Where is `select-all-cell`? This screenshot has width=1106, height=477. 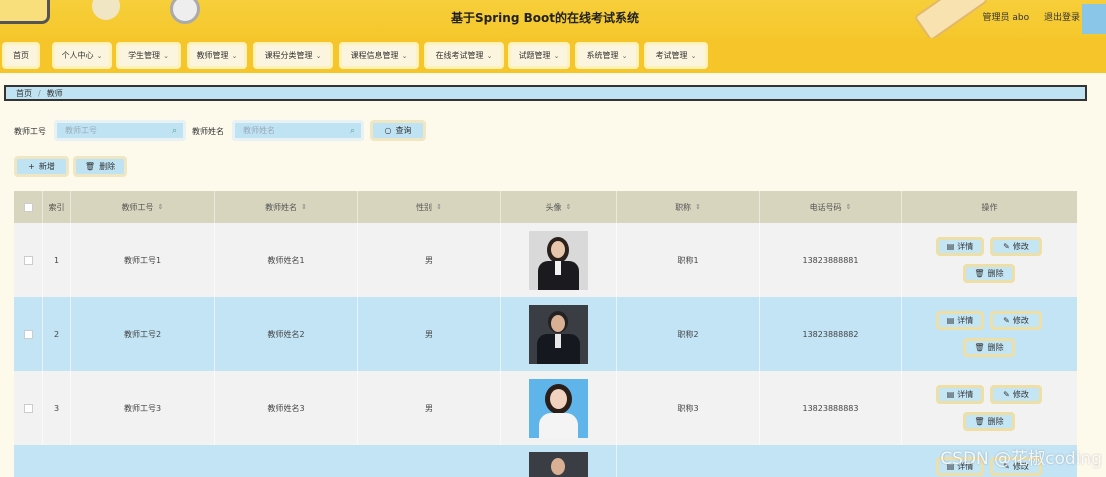
select-all-cell is located at coordinates (28, 207).